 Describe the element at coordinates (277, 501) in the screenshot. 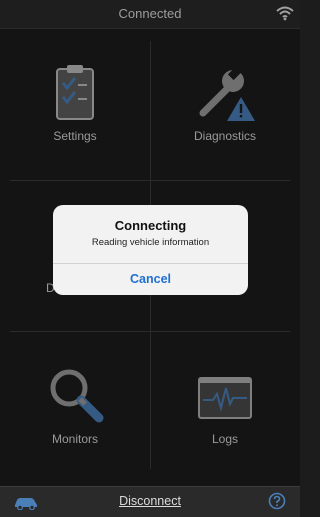

I see `help-icon` at that location.